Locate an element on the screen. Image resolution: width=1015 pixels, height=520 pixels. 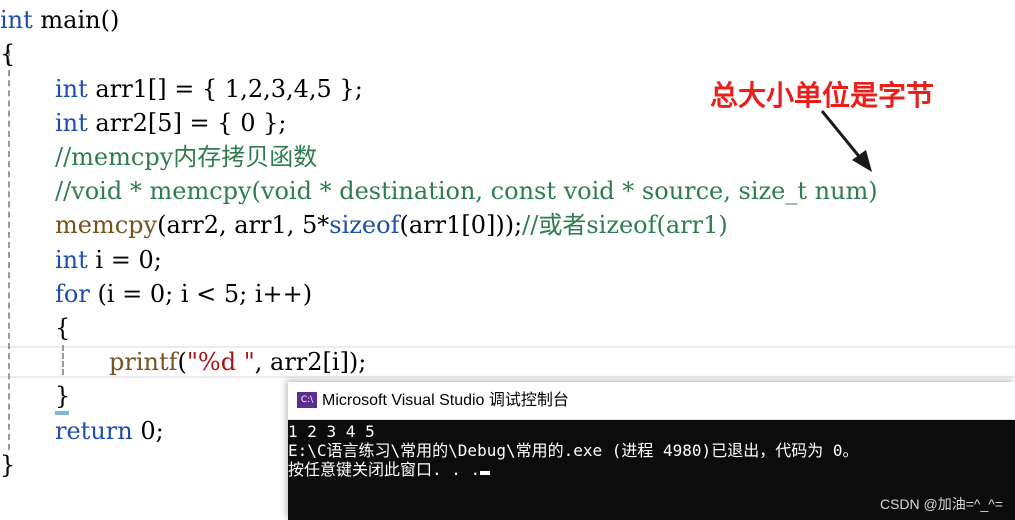
watermark: CSDN @加油=^_^= is located at coordinates (941, 504).